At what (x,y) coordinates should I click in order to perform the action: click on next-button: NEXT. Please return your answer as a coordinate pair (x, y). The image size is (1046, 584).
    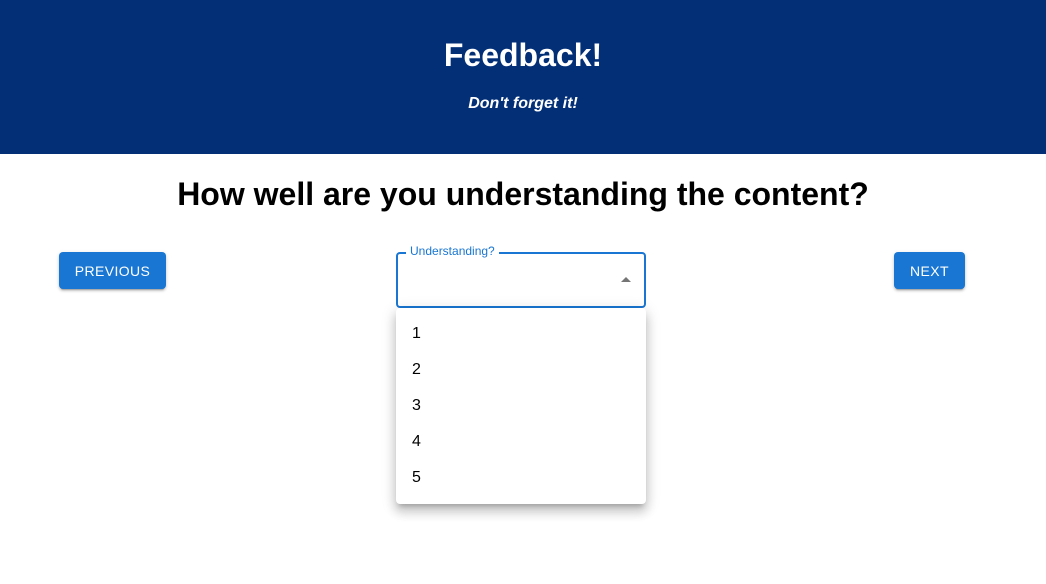
    Looking at the image, I should click on (929, 270).